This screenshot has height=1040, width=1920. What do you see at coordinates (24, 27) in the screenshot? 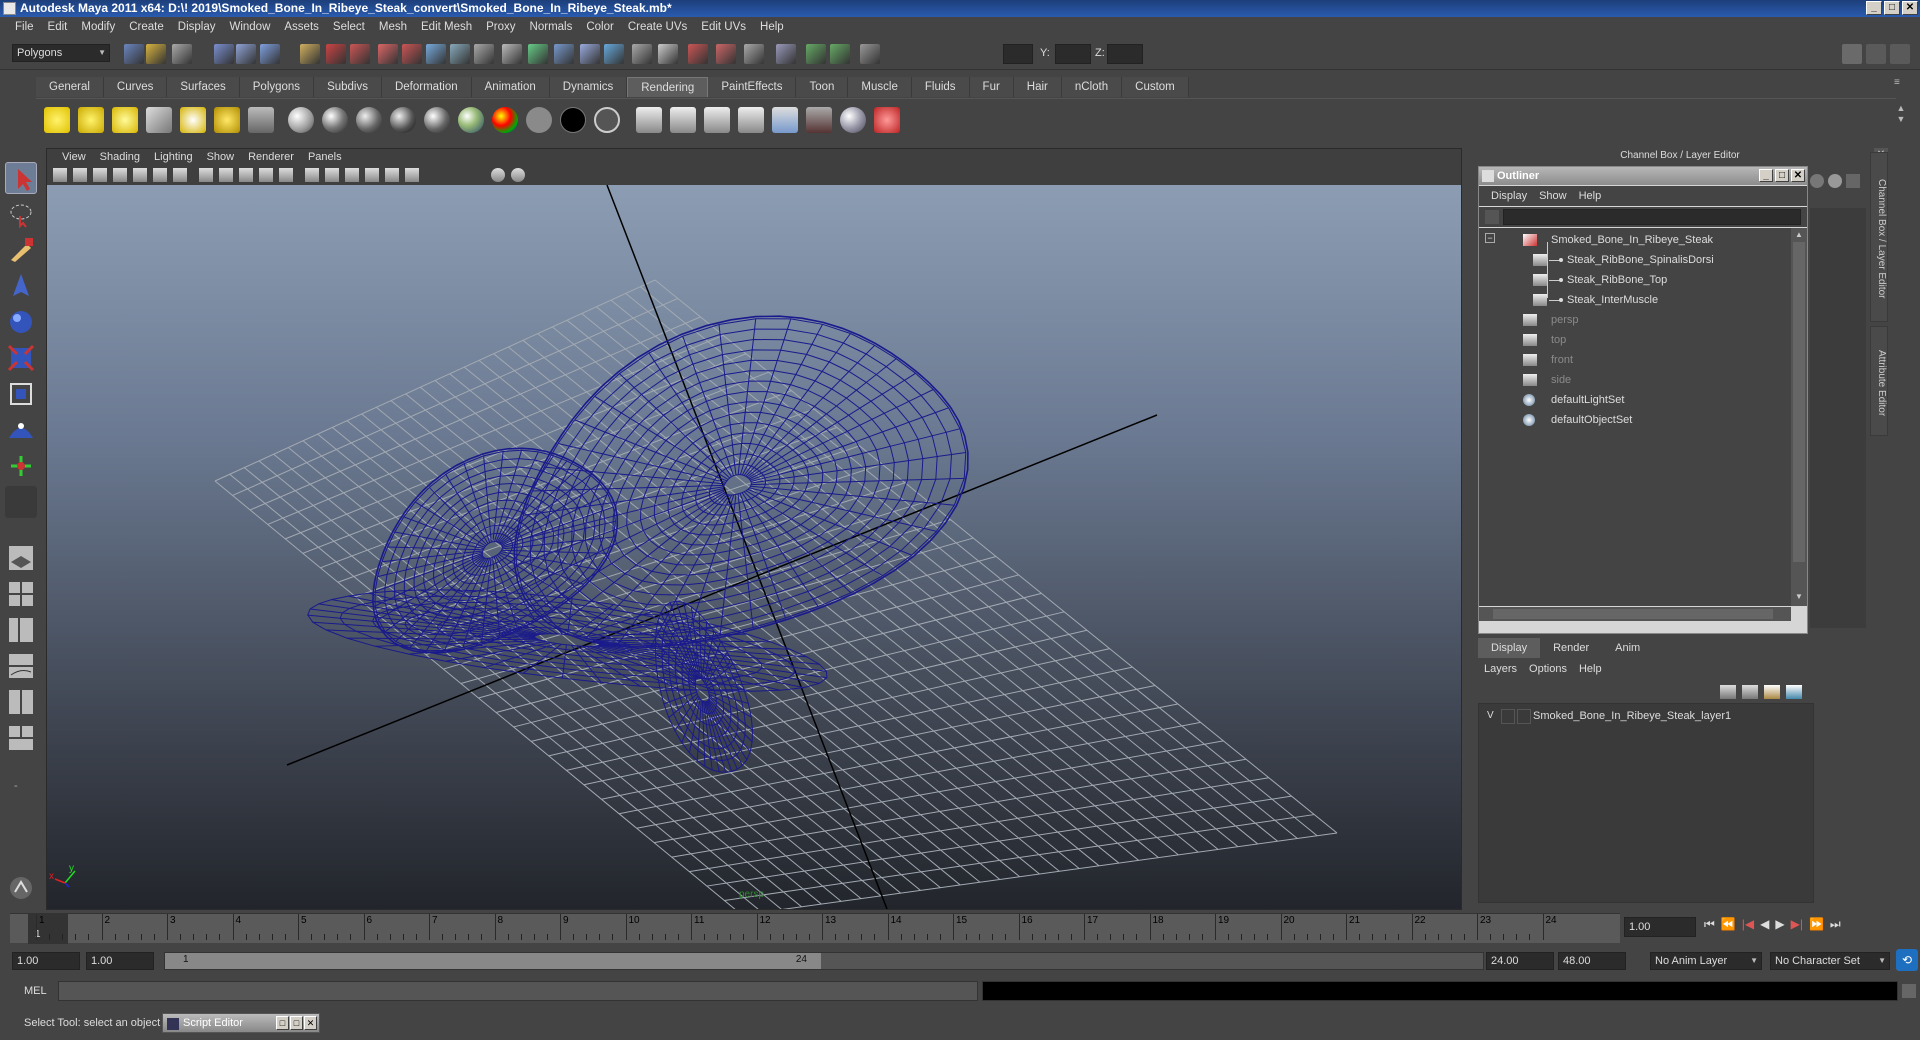
I see `menu-file: File` at bounding box center [24, 27].